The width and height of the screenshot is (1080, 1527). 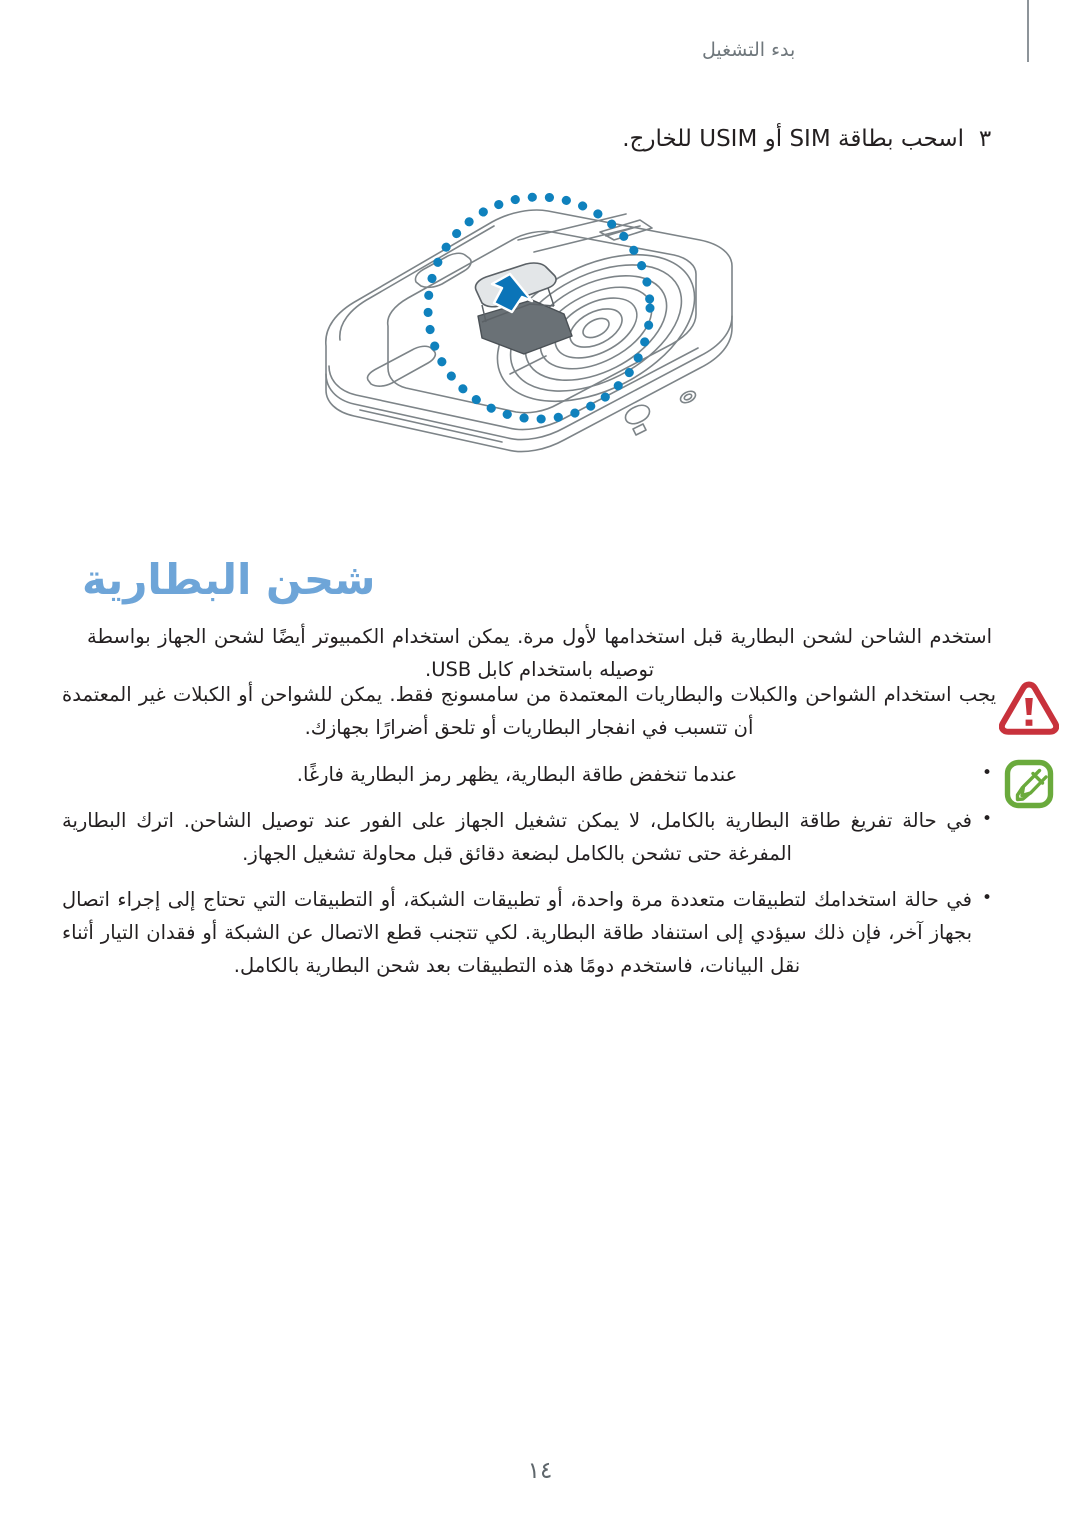 I want to click on step-number: ٣, so click(x=985, y=139).